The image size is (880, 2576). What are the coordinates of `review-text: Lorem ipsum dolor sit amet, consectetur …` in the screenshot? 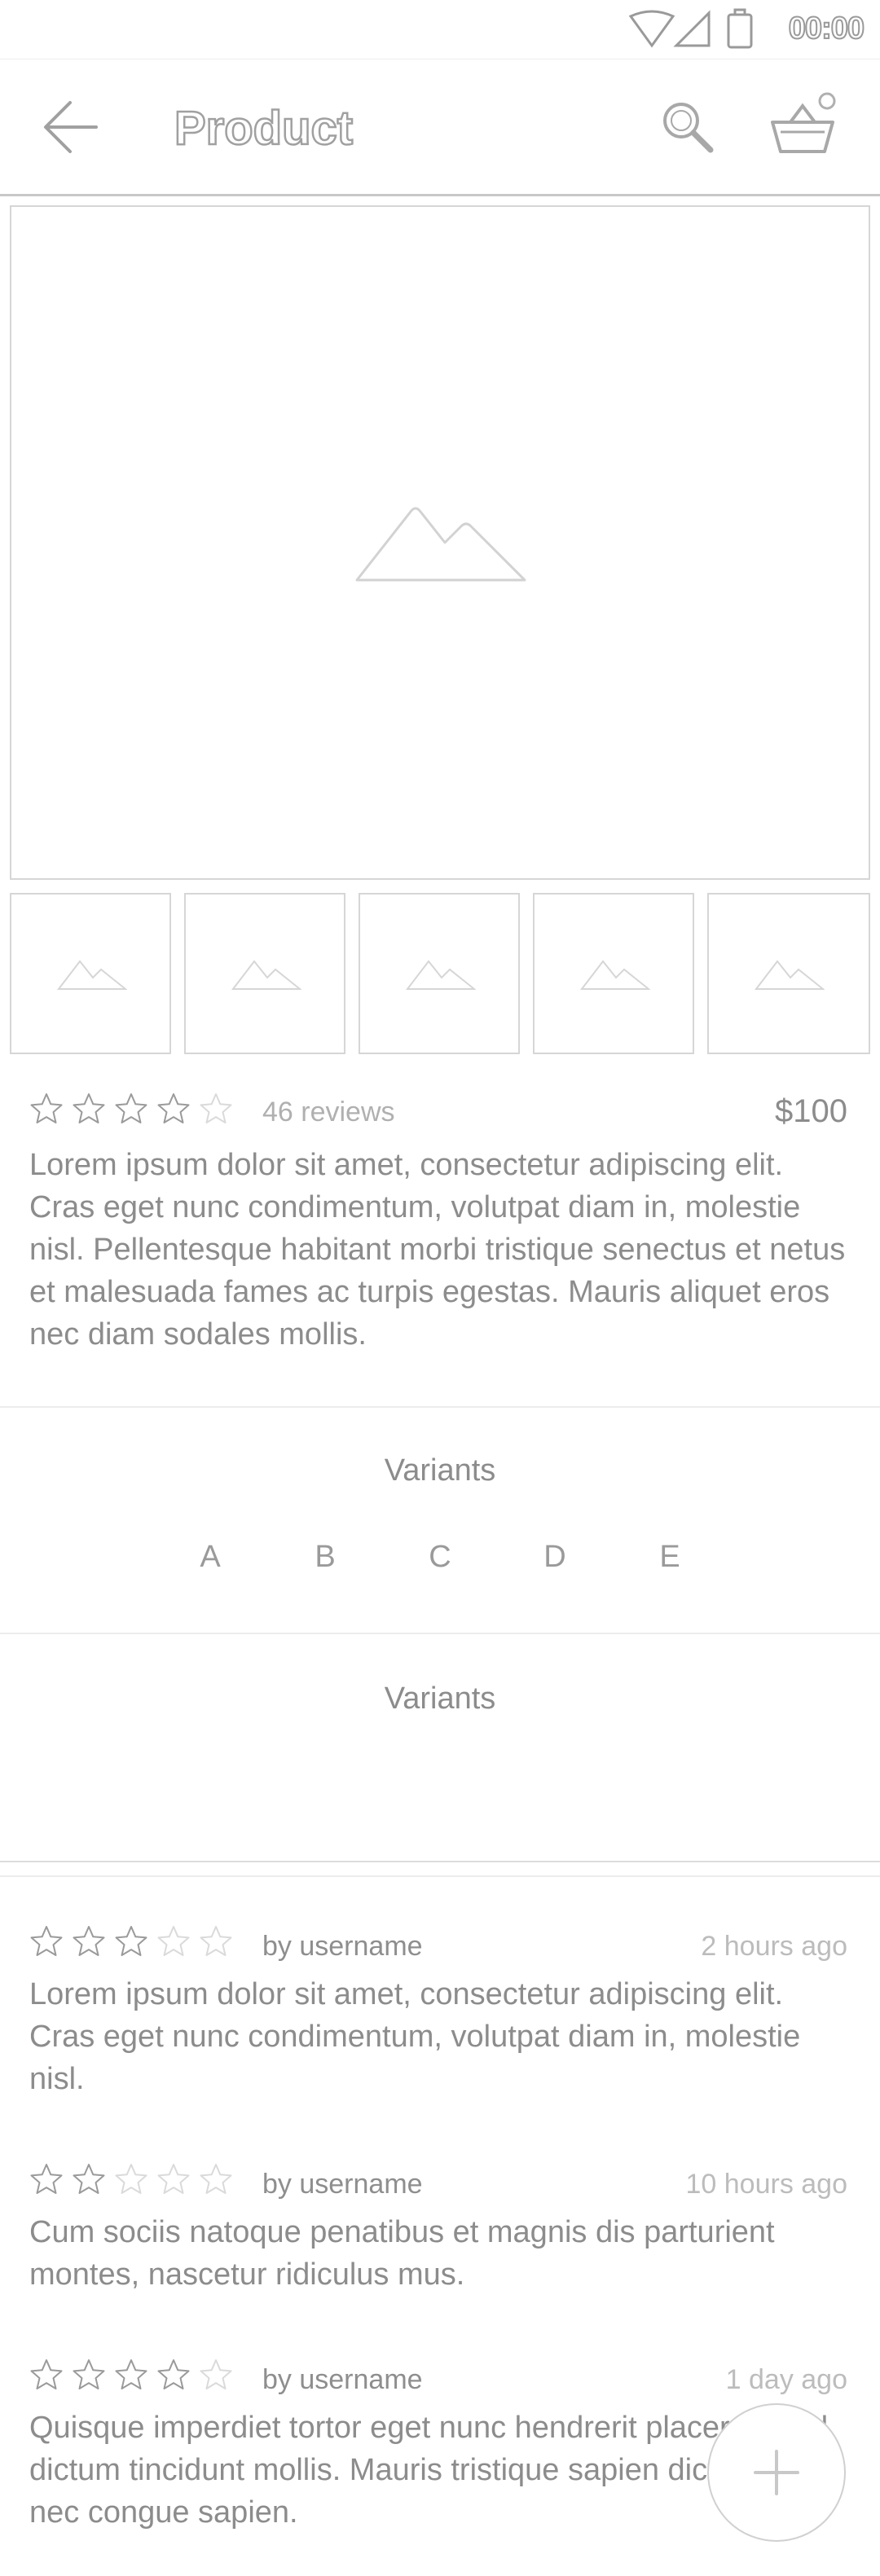 It's located at (415, 2036).